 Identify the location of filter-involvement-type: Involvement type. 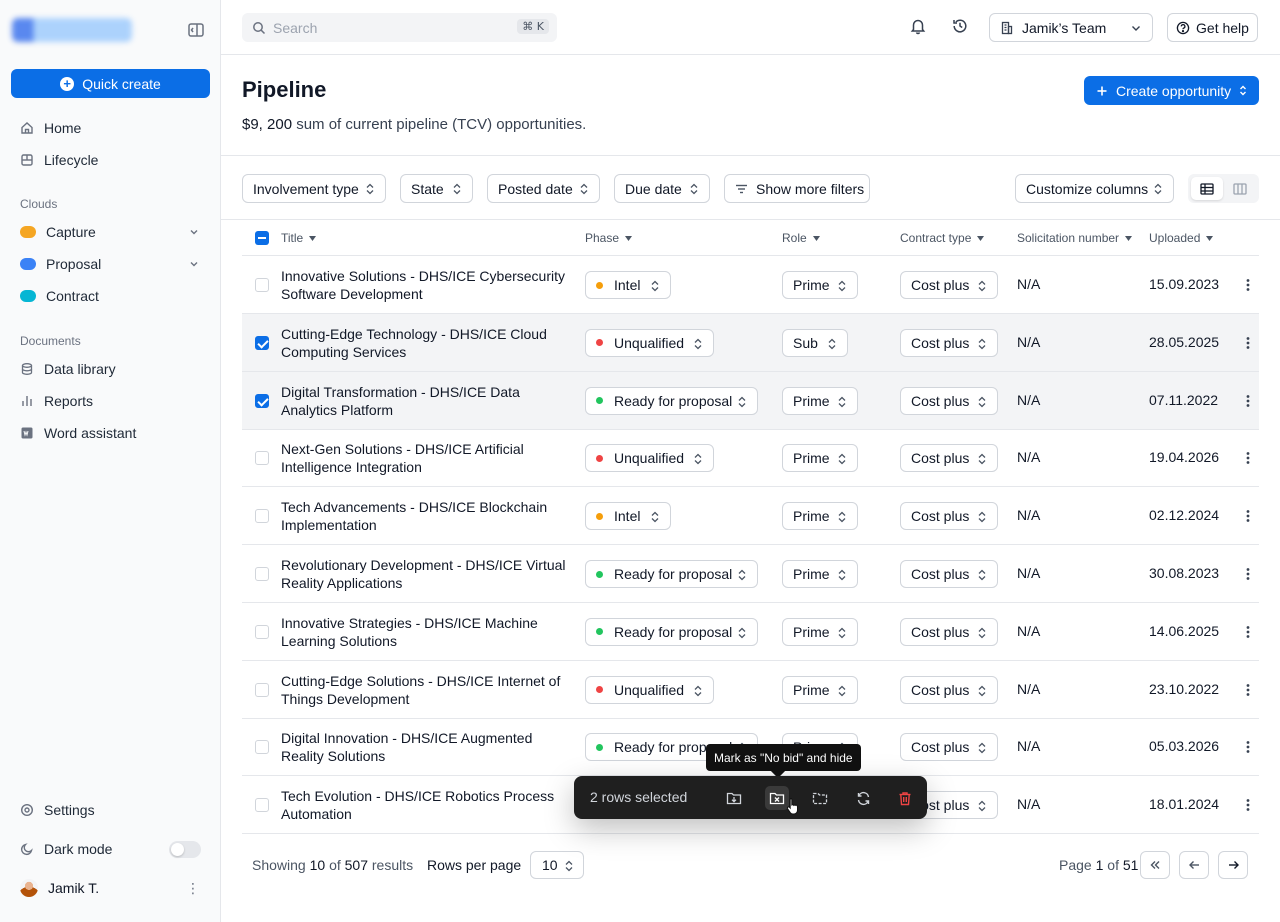
(314, 188).